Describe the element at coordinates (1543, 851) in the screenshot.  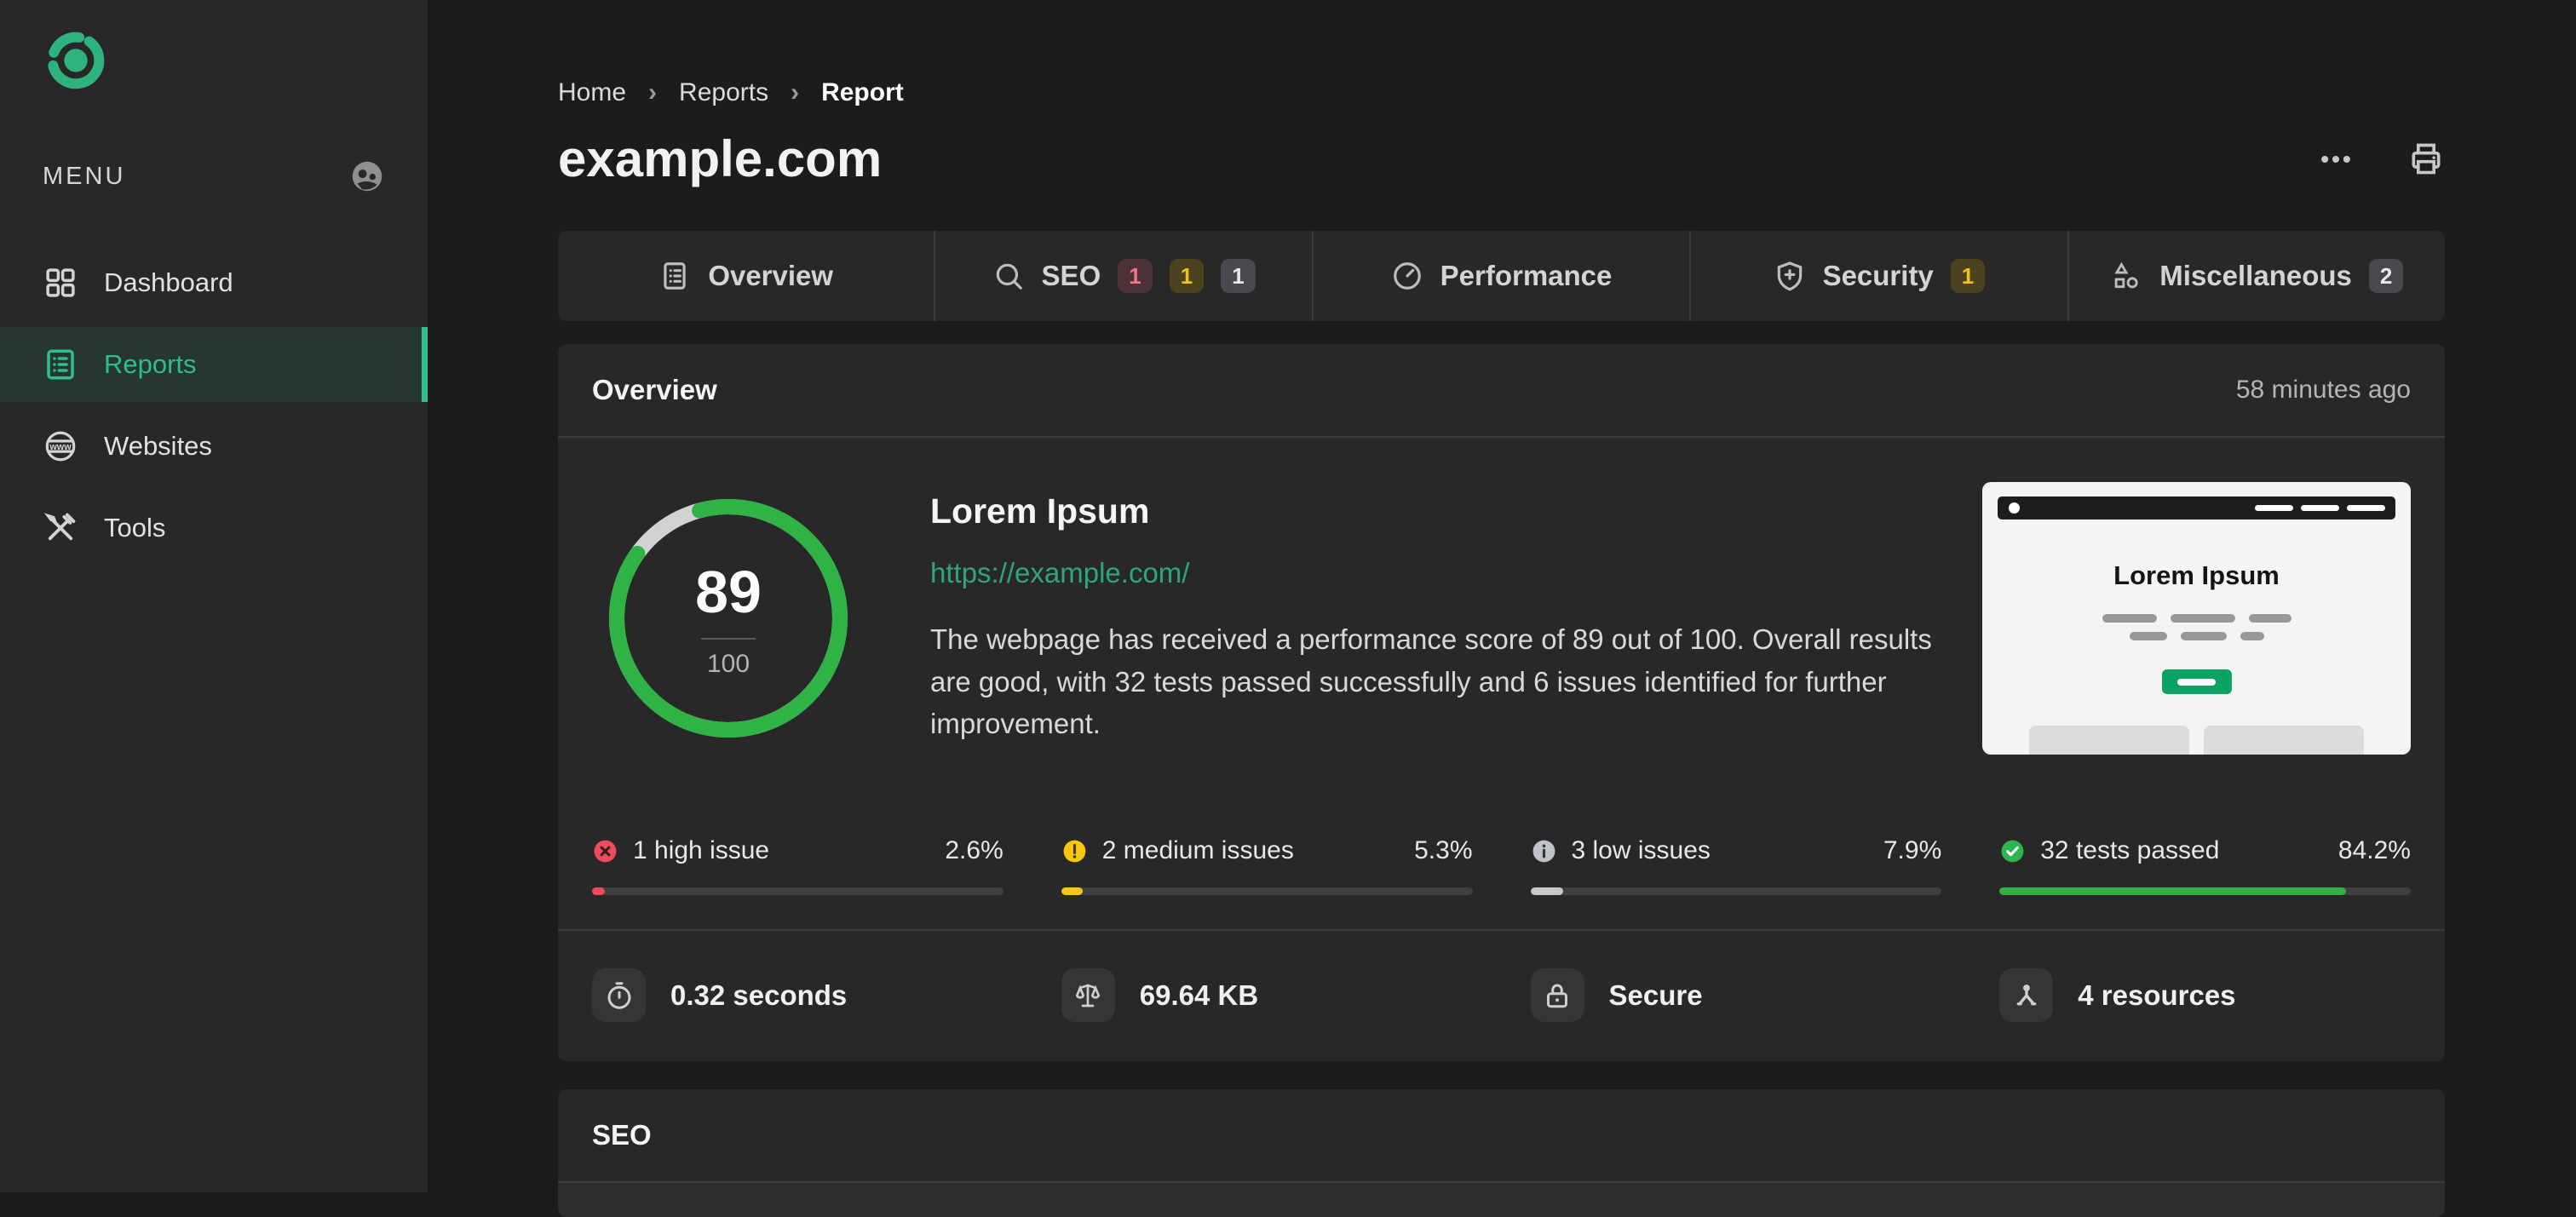
I see `info-circle-icon` at that location.